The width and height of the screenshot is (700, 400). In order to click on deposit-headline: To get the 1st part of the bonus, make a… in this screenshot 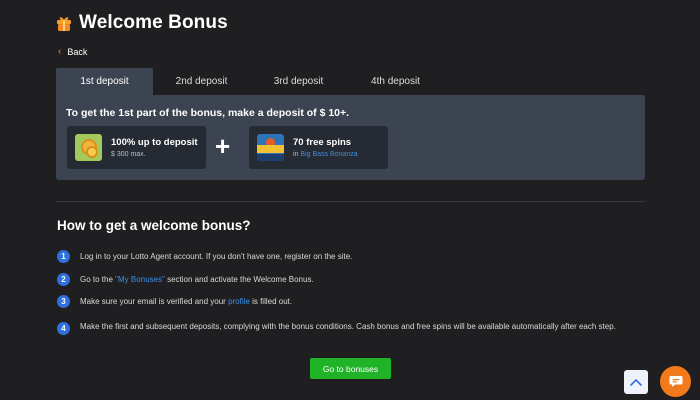, I will do `click(208, 113)`.